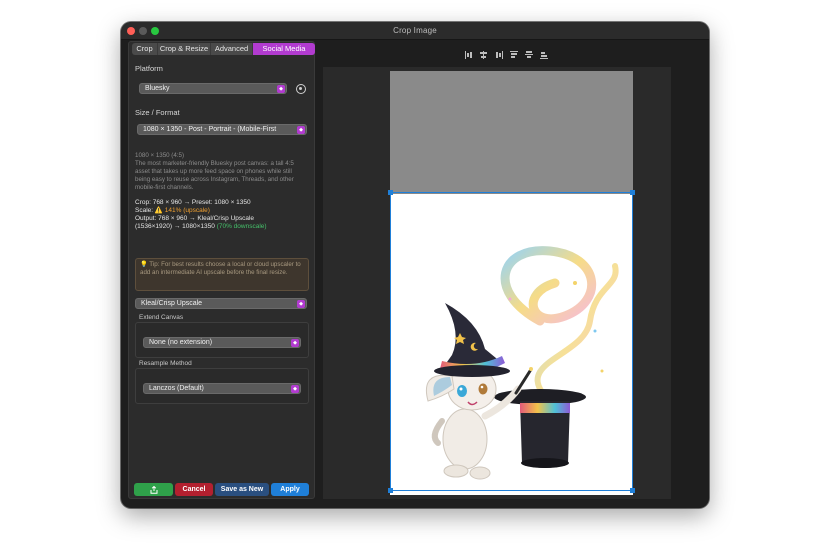 This screenshot has width=828, height=552. I want to click on resample-method-select-value: Lanczos (Default), so click(176, 388).